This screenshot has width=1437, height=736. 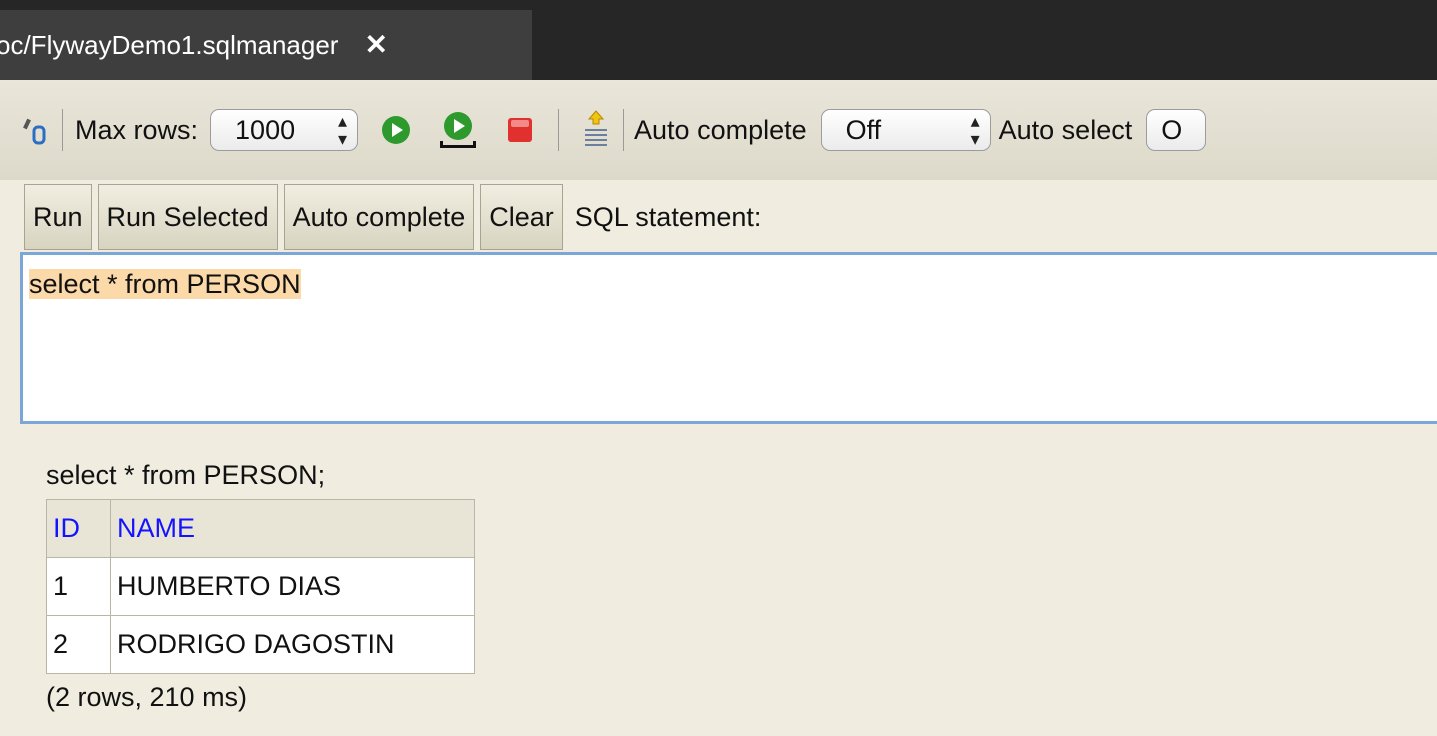 What do you see at coordinates (265, 129) in the screenshot?
I see `max-rows-value: 1000` at bounding box center [265, 129].